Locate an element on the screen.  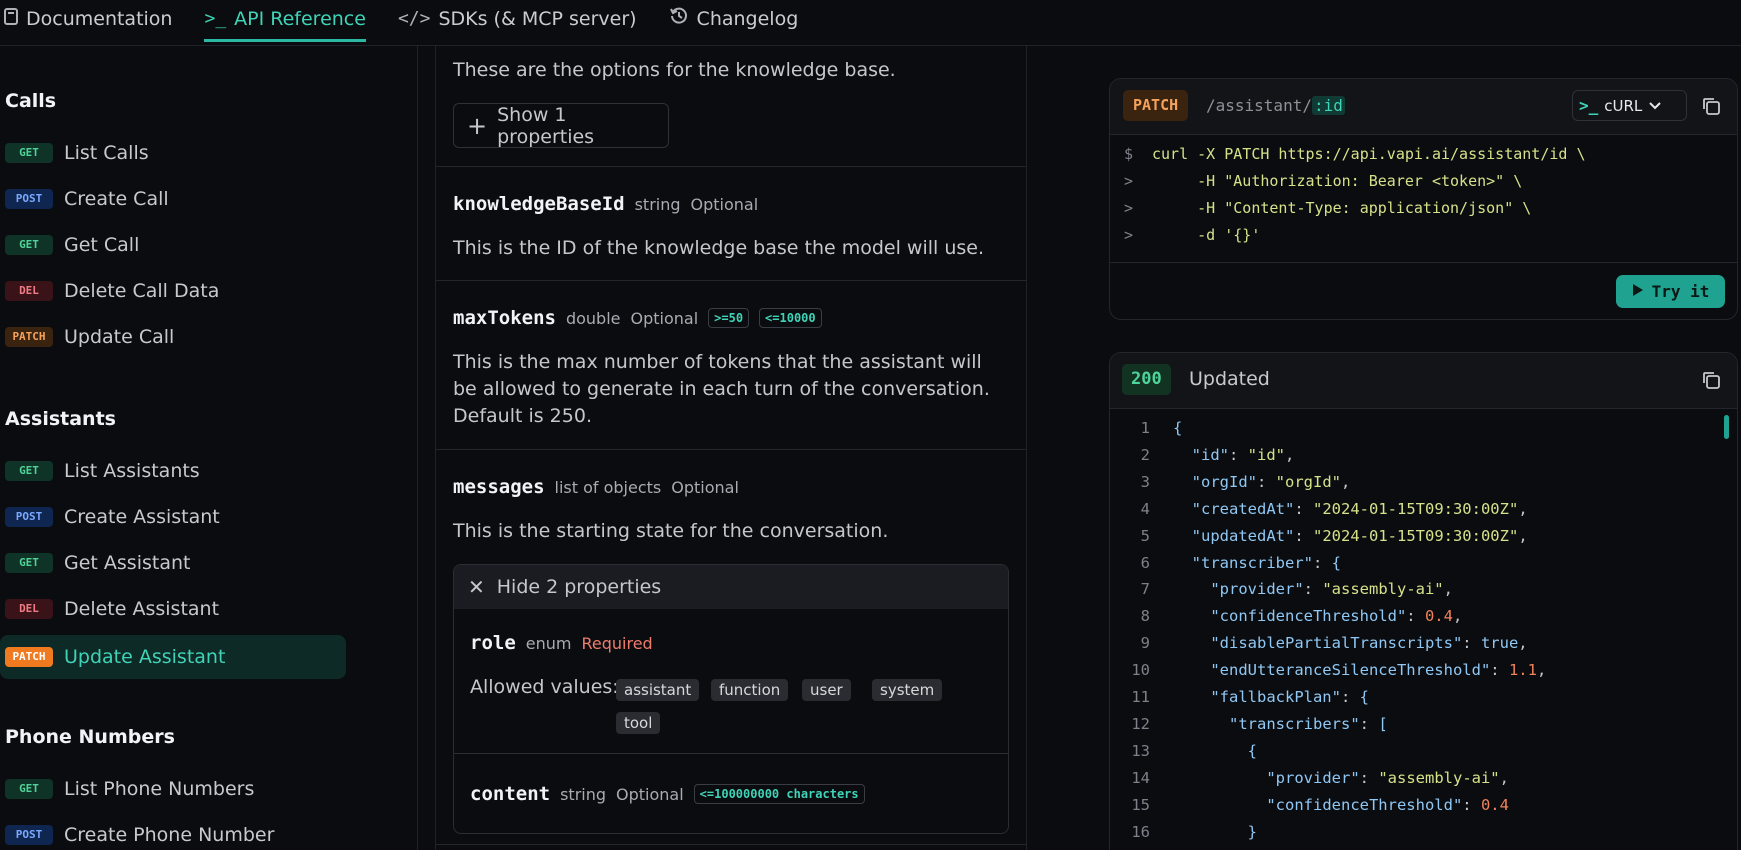
sidebar-item-label: Update Assistant is located at coordinates (145, 657).